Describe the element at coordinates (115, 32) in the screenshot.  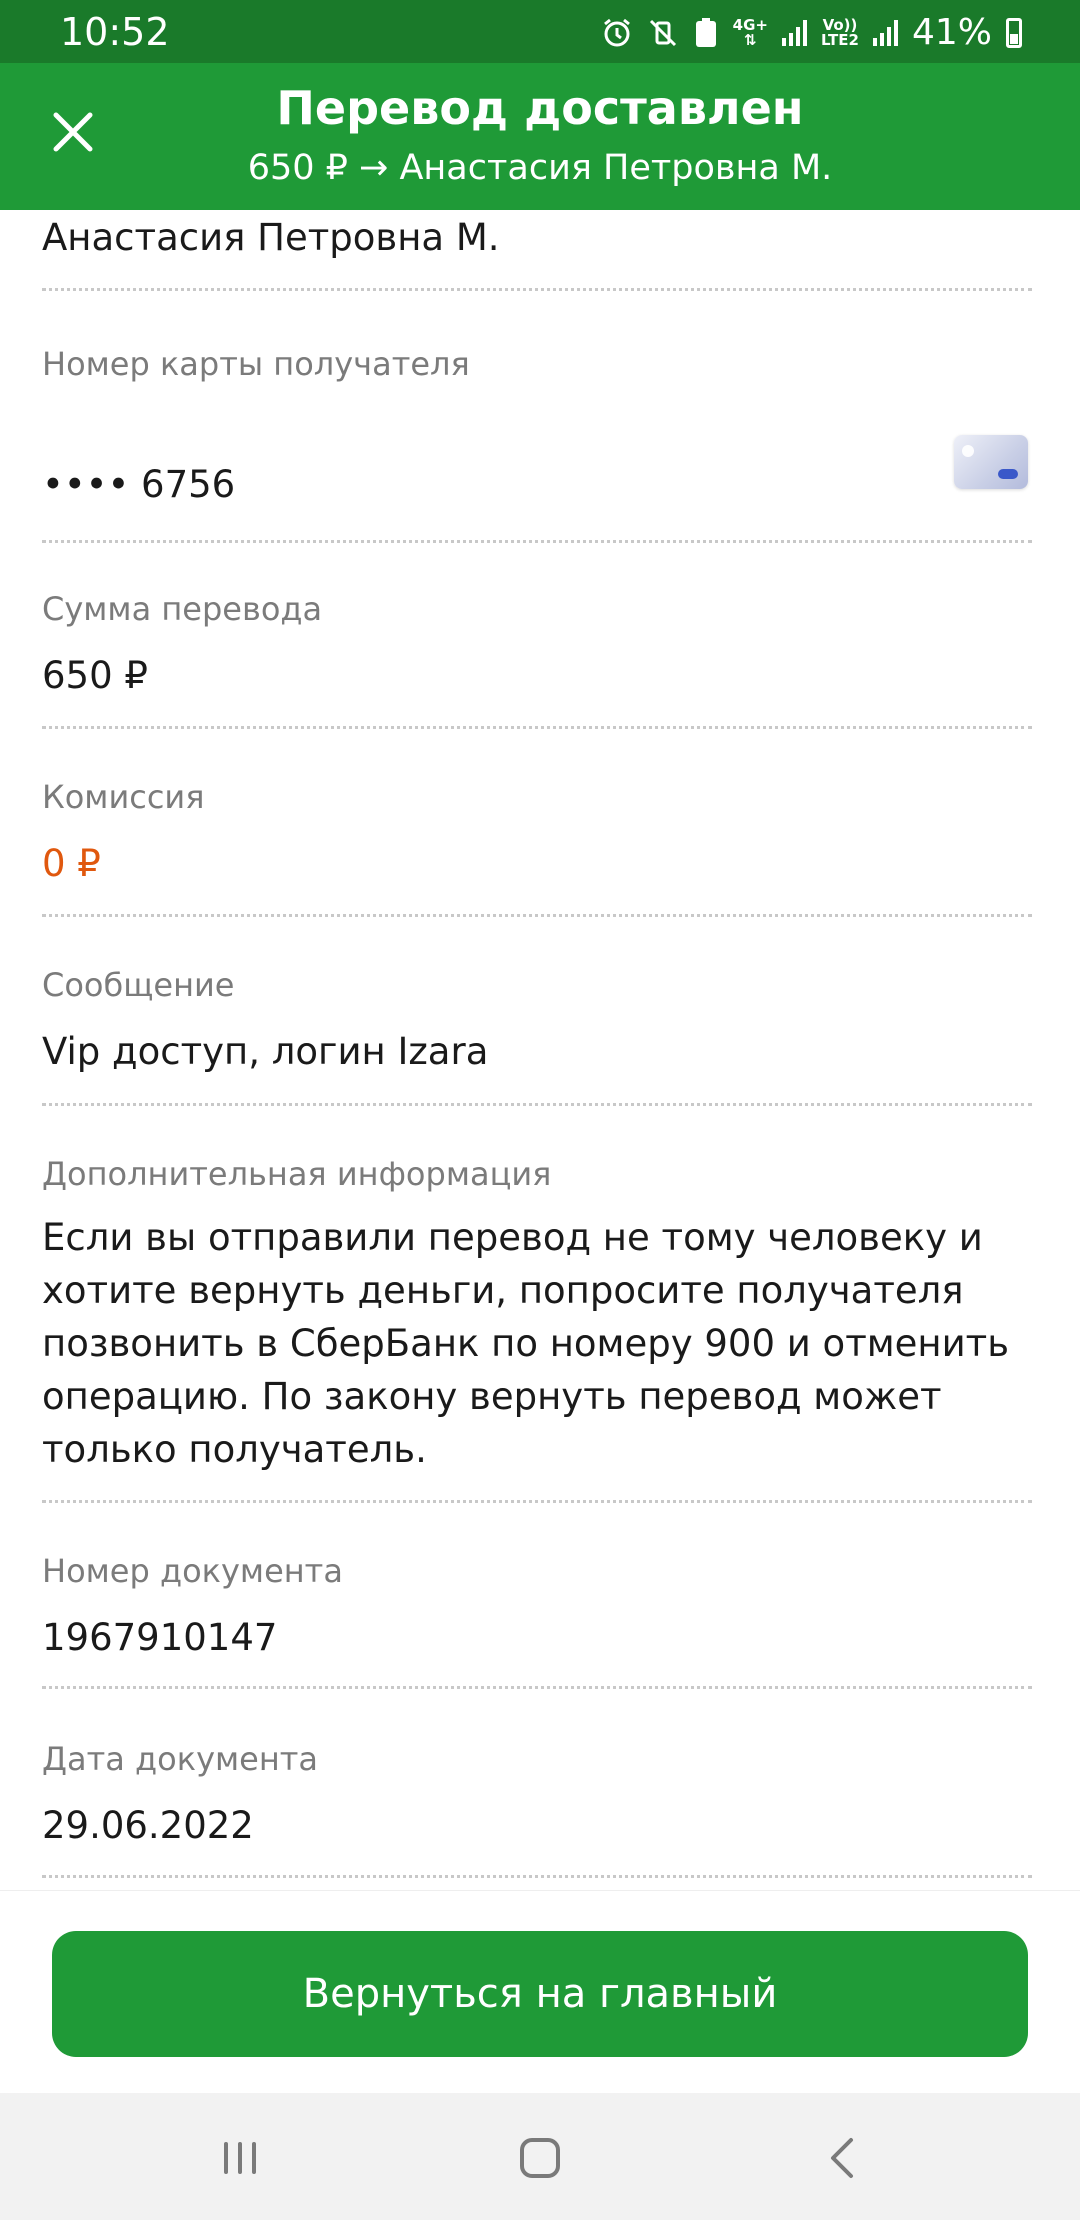
I see `status-time: 10:52` at that location.